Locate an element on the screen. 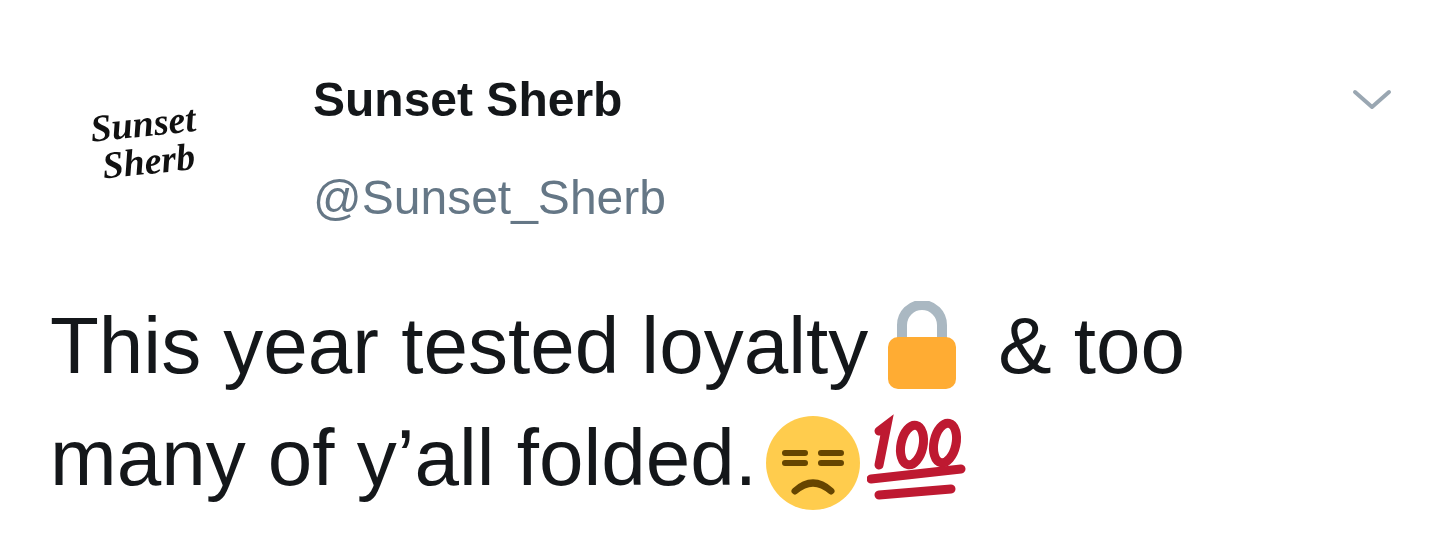 The height and width of the screenshot is (554, 1440). user-handle: @Sunset_Sherb is located at coordinates (489, 198).